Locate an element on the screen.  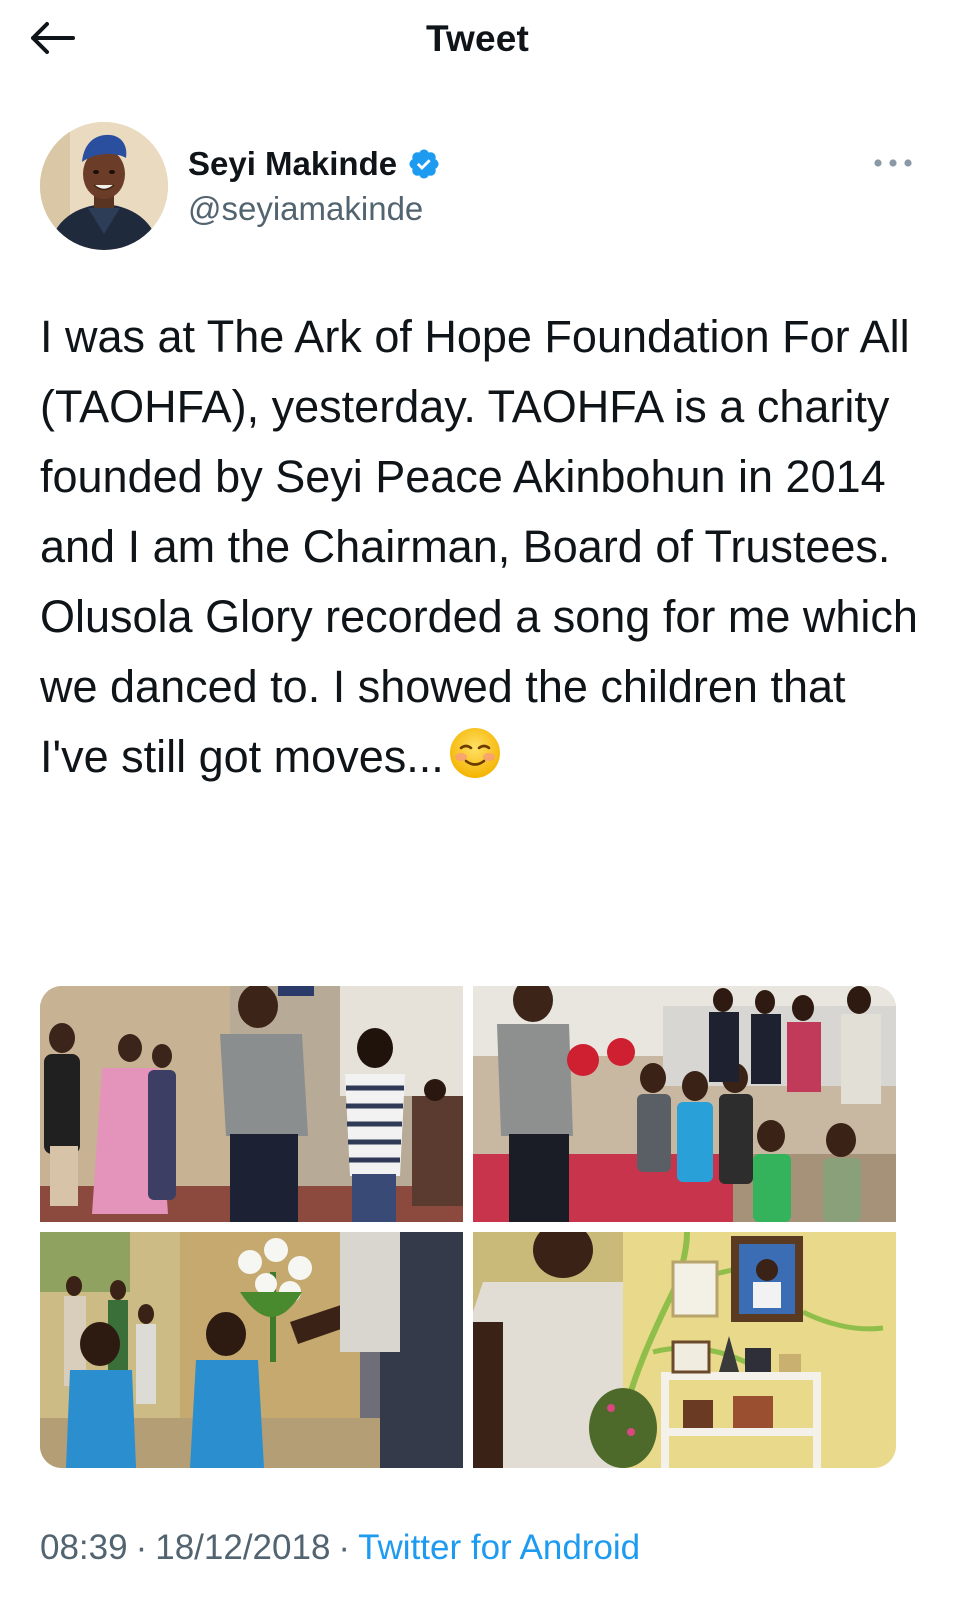
tweet-meta: 08:39 · 18/12/2018 · Twitter for Android is located at coordinates (340, 1548).